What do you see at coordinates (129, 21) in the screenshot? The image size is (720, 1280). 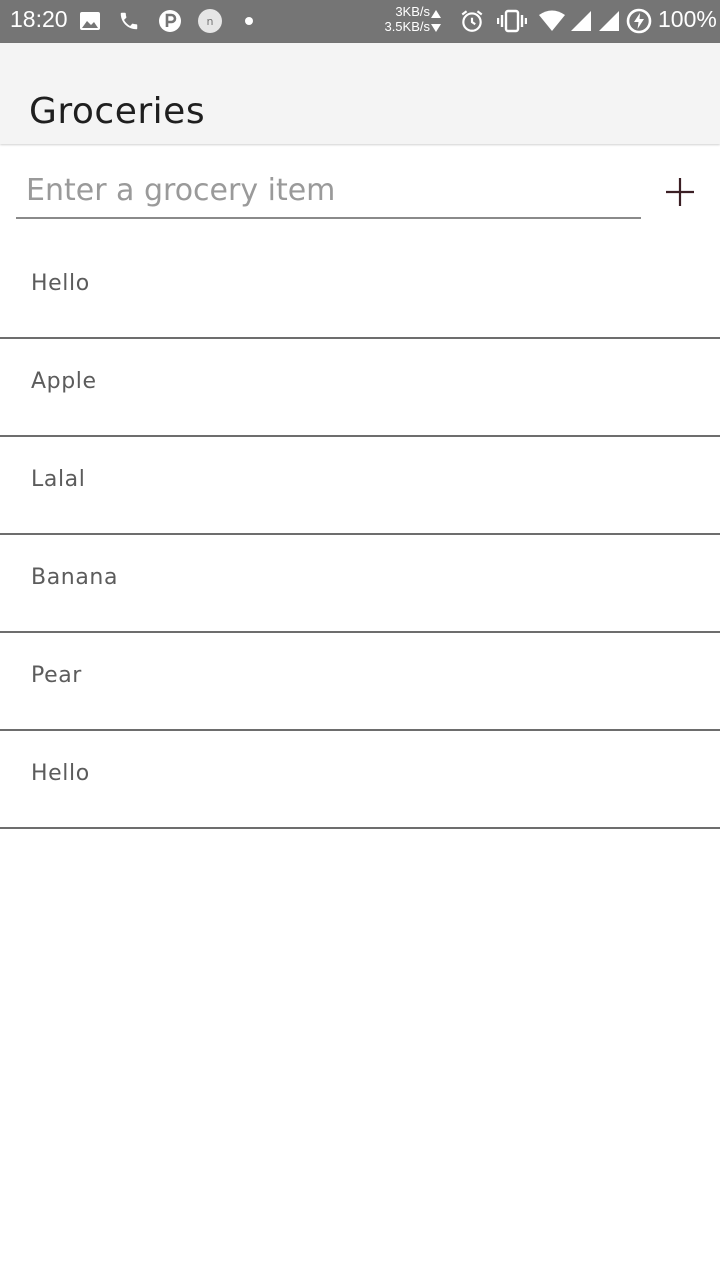 I see `phone-icon` at bounding box center [129, 21].